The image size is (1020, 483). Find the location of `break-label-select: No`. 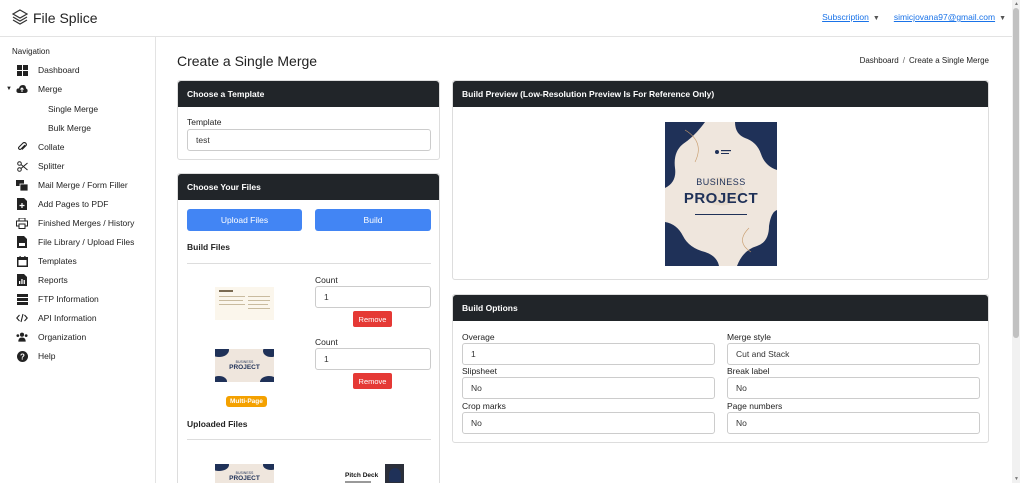

break-label-select: No is located at coordinates (853, 388).